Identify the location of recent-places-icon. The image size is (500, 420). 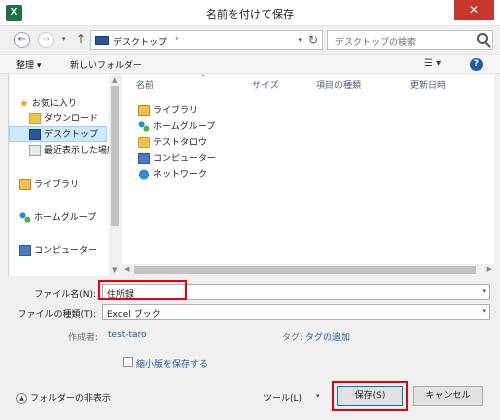
(35, 150).